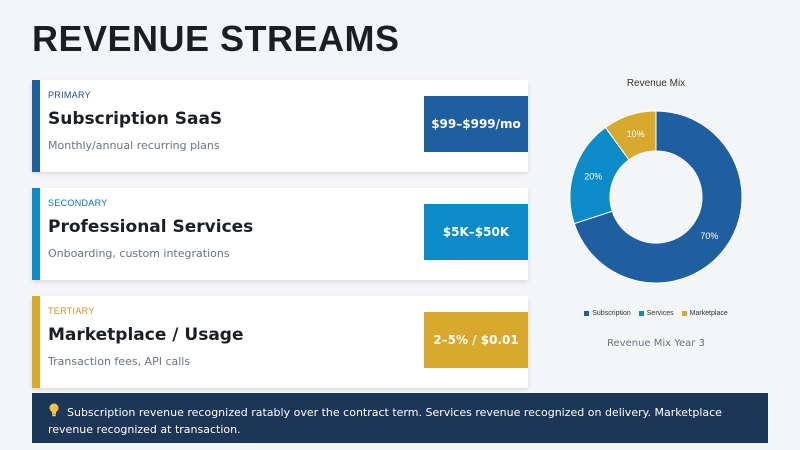 The image size is (800, 450). What do you see at coordinates (71, 311) in the screenshot?
I see `tier-label: TERTIARY` at bounding box center [71, 311].